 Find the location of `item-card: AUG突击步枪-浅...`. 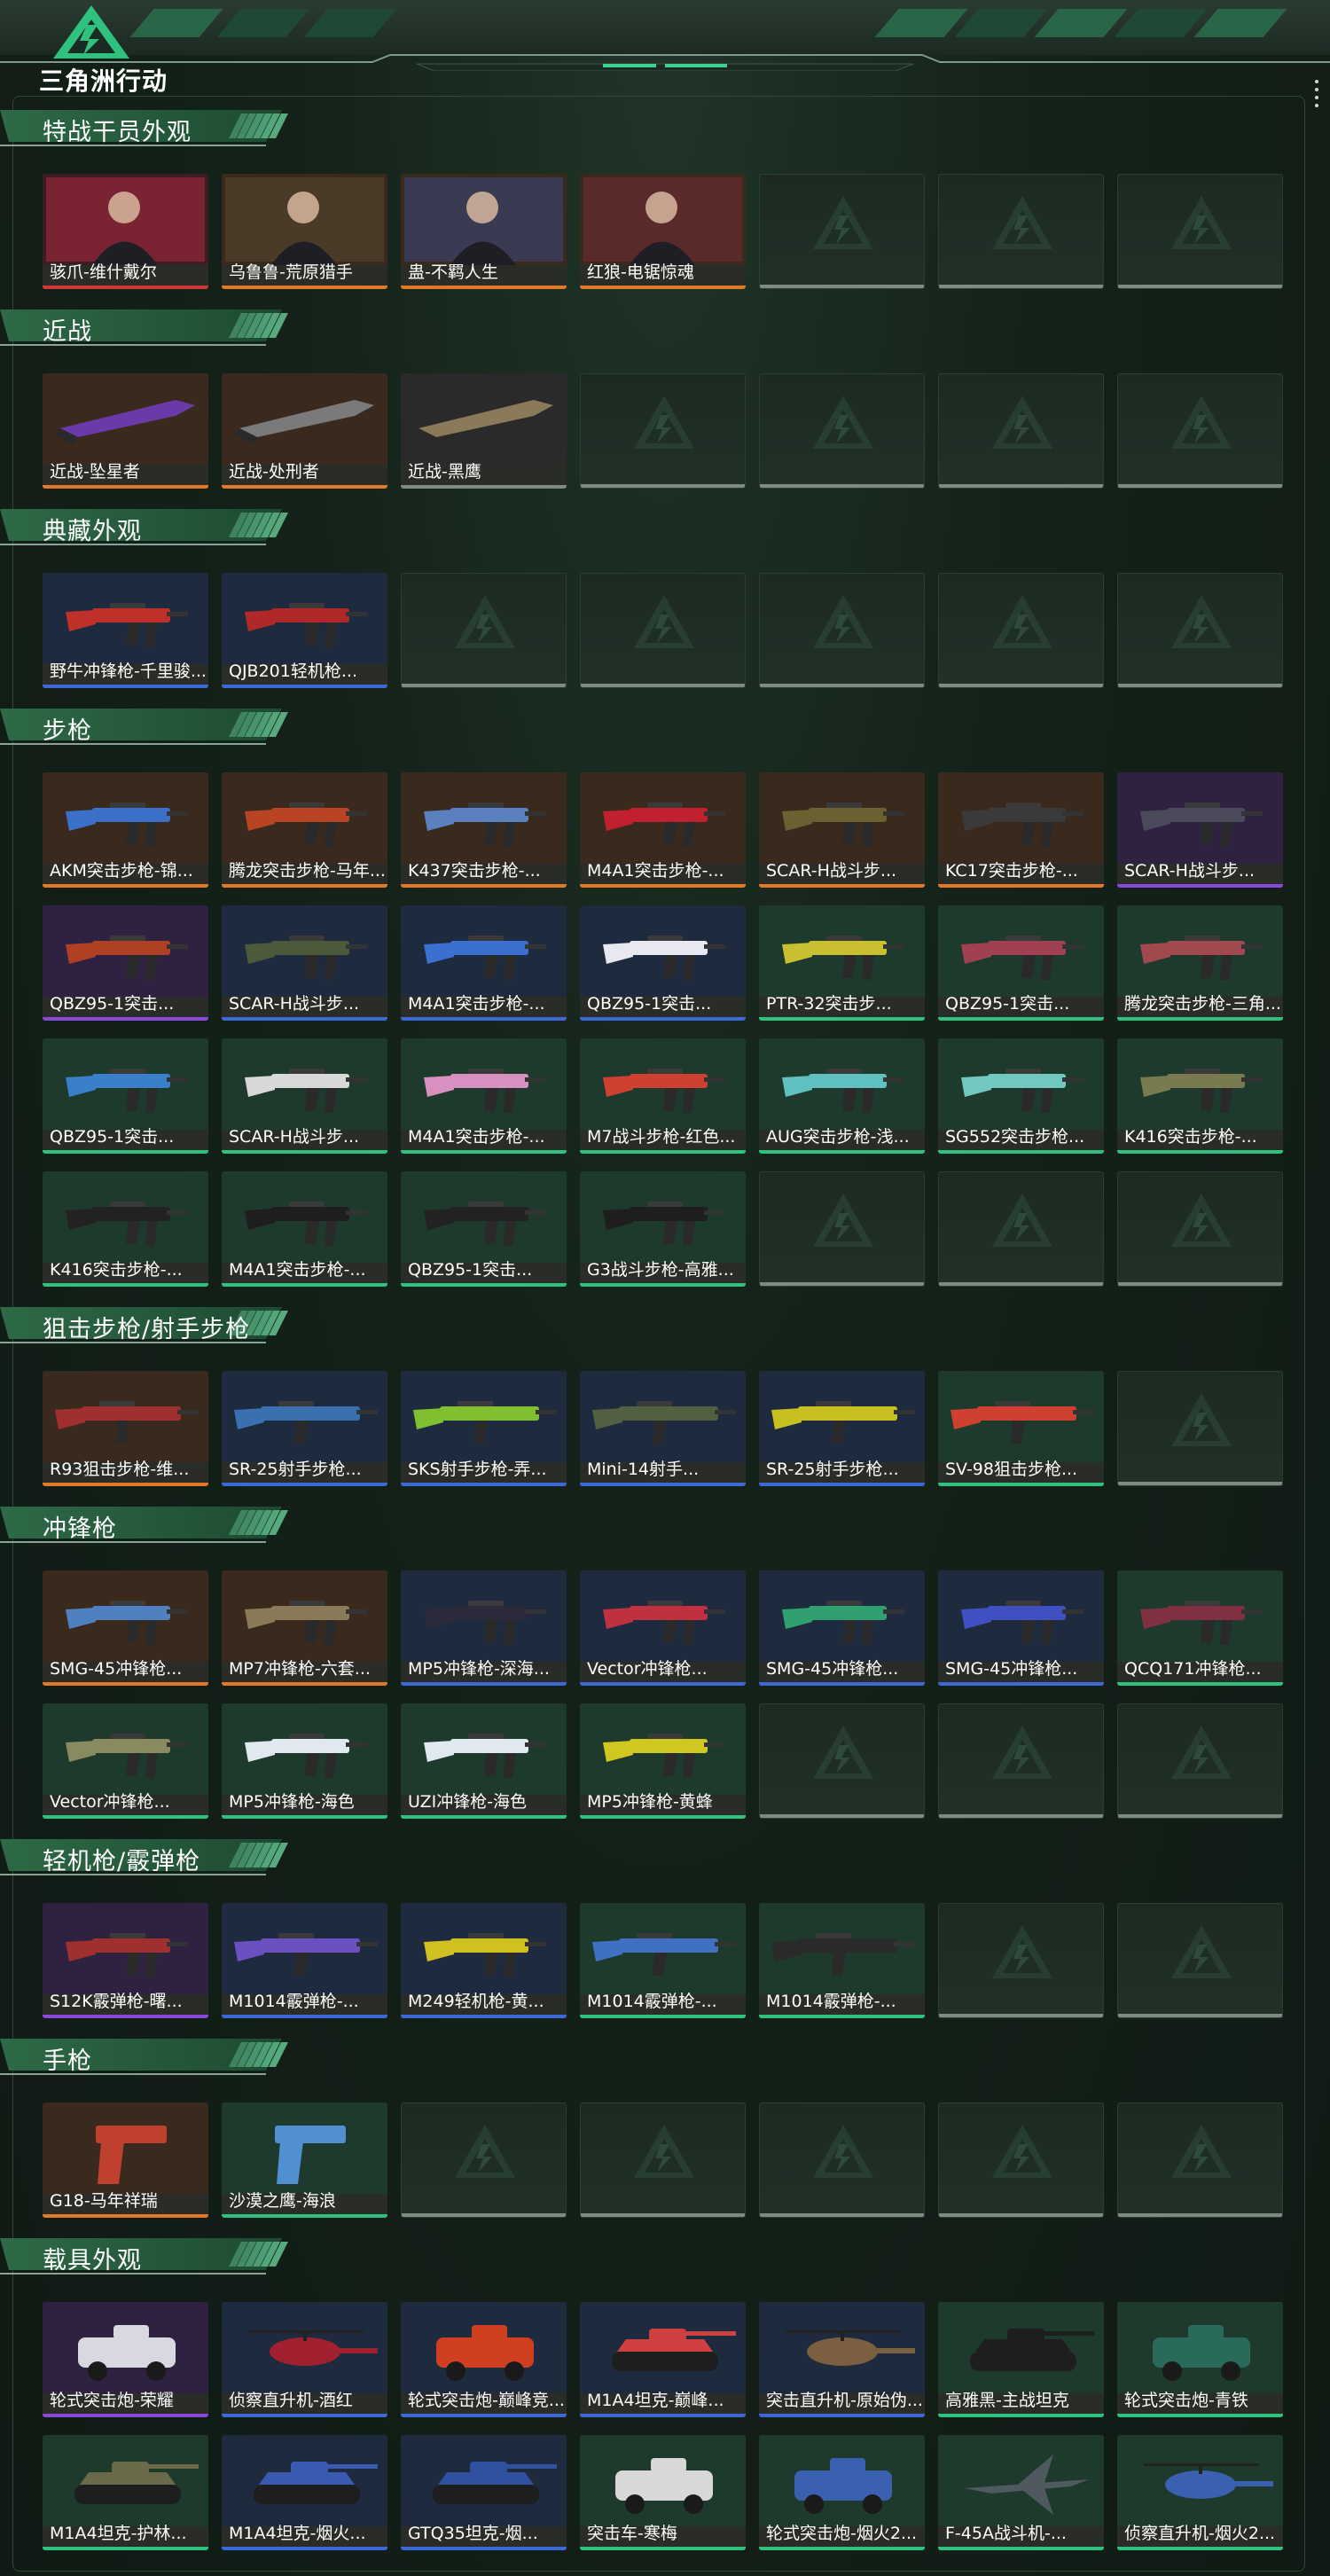

item-card: AUG突击步枪-浅... is located at coordinates (842, 1096).